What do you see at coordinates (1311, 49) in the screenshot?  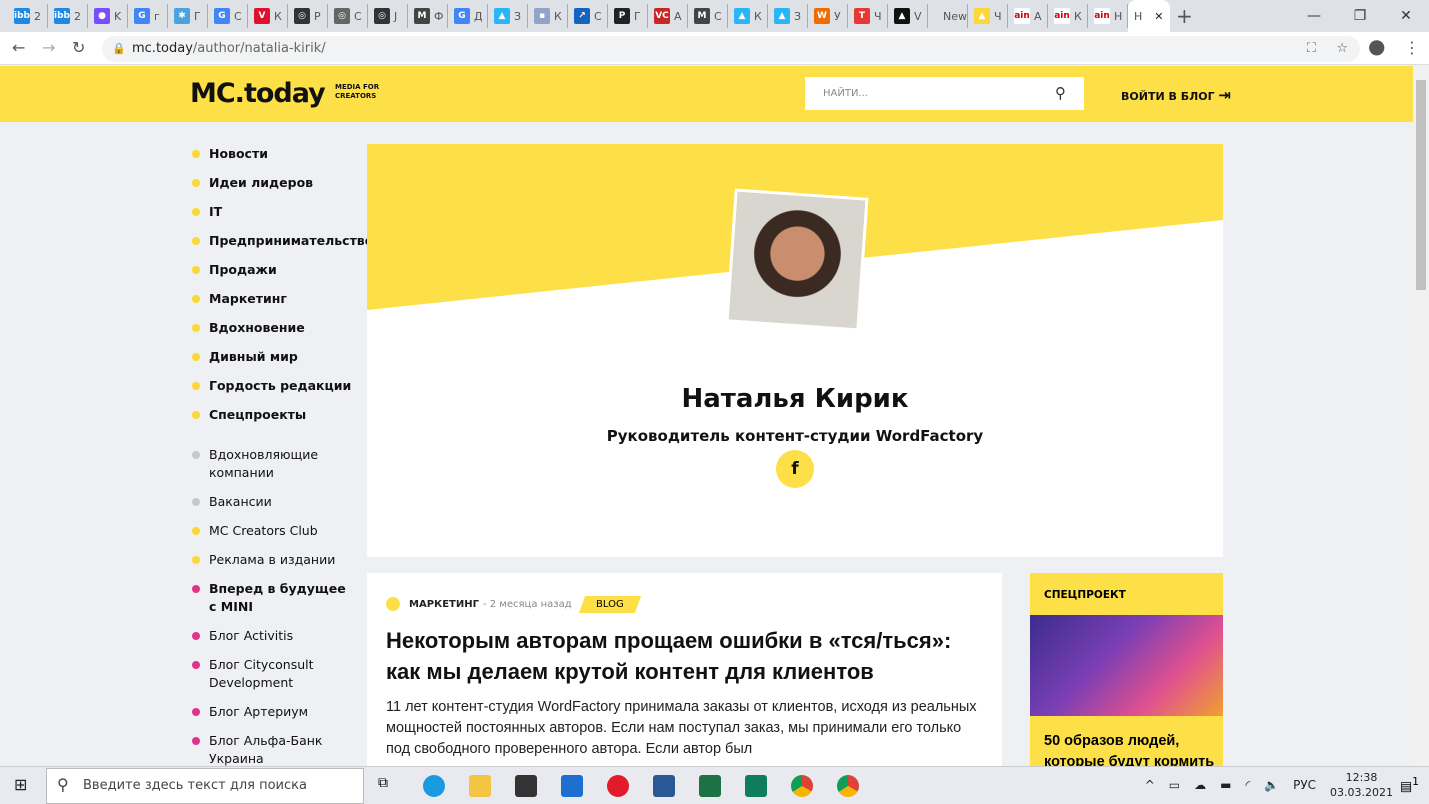 I see `translate-icon: ⛶` at bounding box center [1311, 49].